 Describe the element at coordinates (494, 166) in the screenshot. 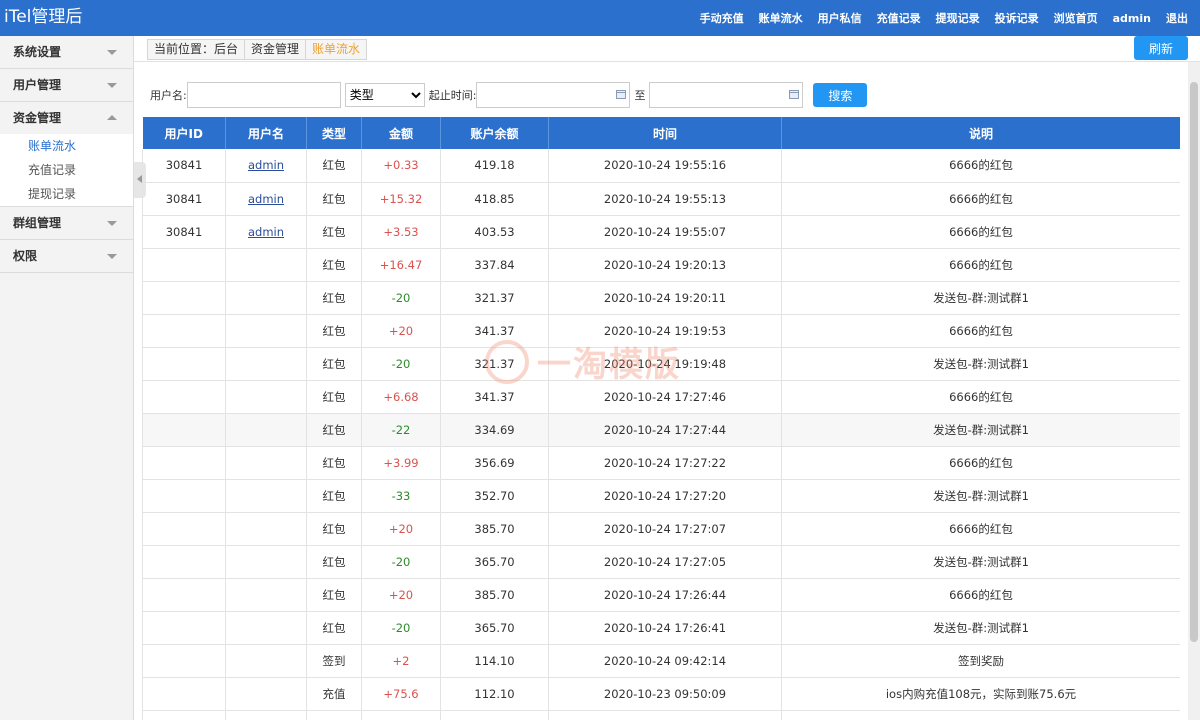

I see `cell-balance: 419.18` at that location.